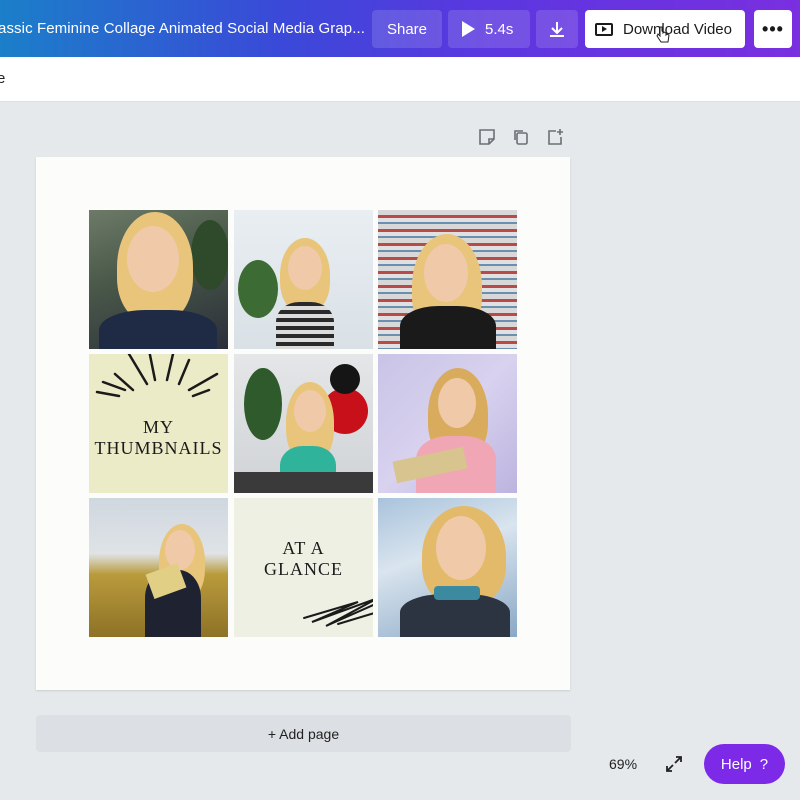 This screenshot has height=800, width=800. Describe the element at coordinates (663, 34) in the screenshot. I see `hand-cursor-icon` at that location.